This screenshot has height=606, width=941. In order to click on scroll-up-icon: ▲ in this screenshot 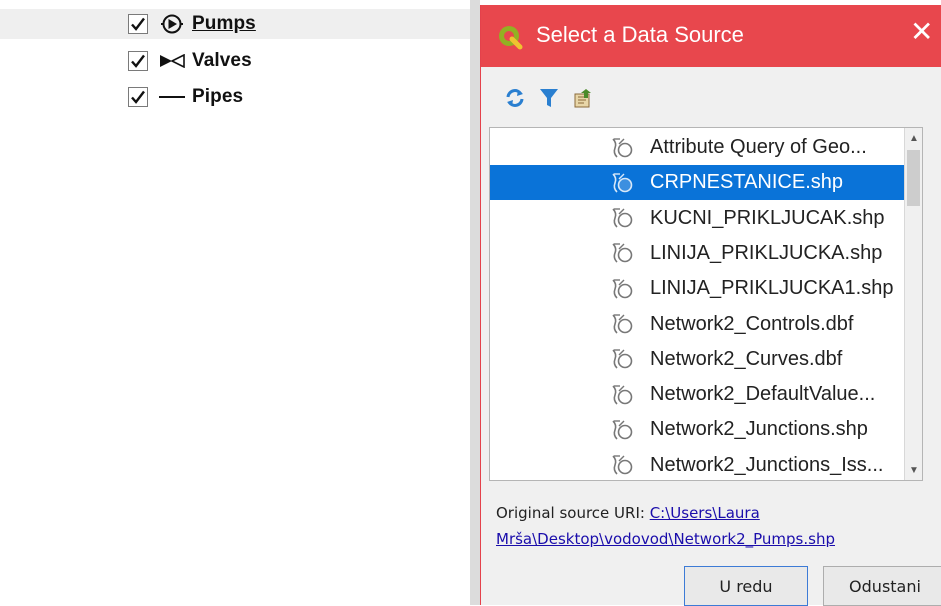, I will do `click(913, 138)`.